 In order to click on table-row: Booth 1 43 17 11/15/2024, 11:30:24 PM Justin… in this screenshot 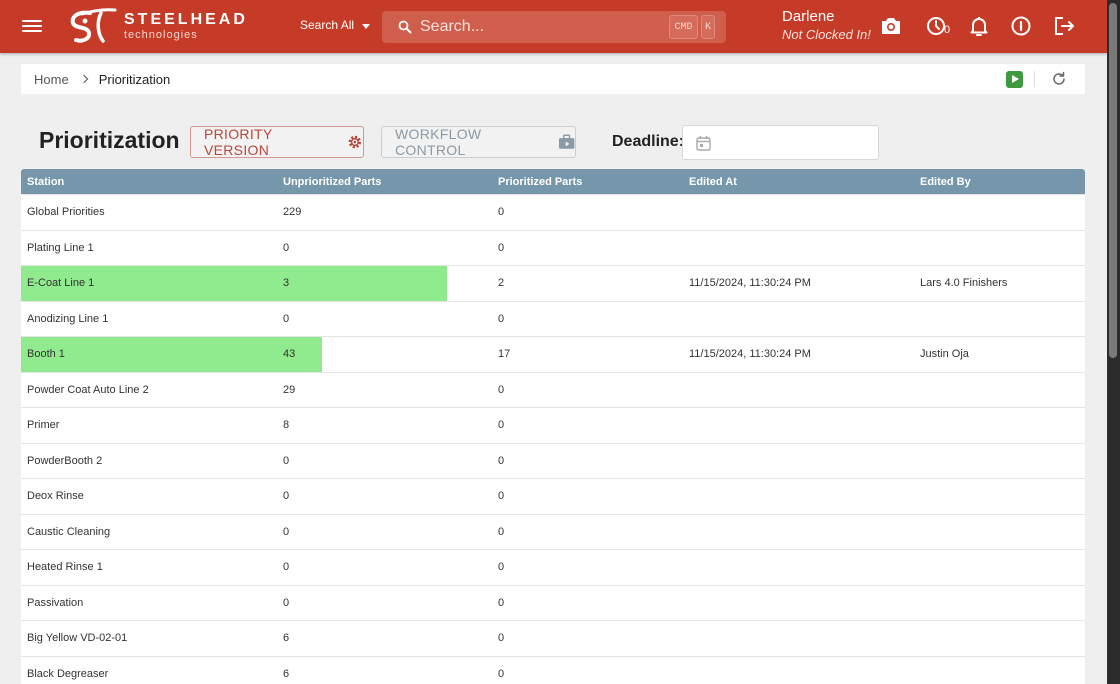, I will do `click(553, 354)`.